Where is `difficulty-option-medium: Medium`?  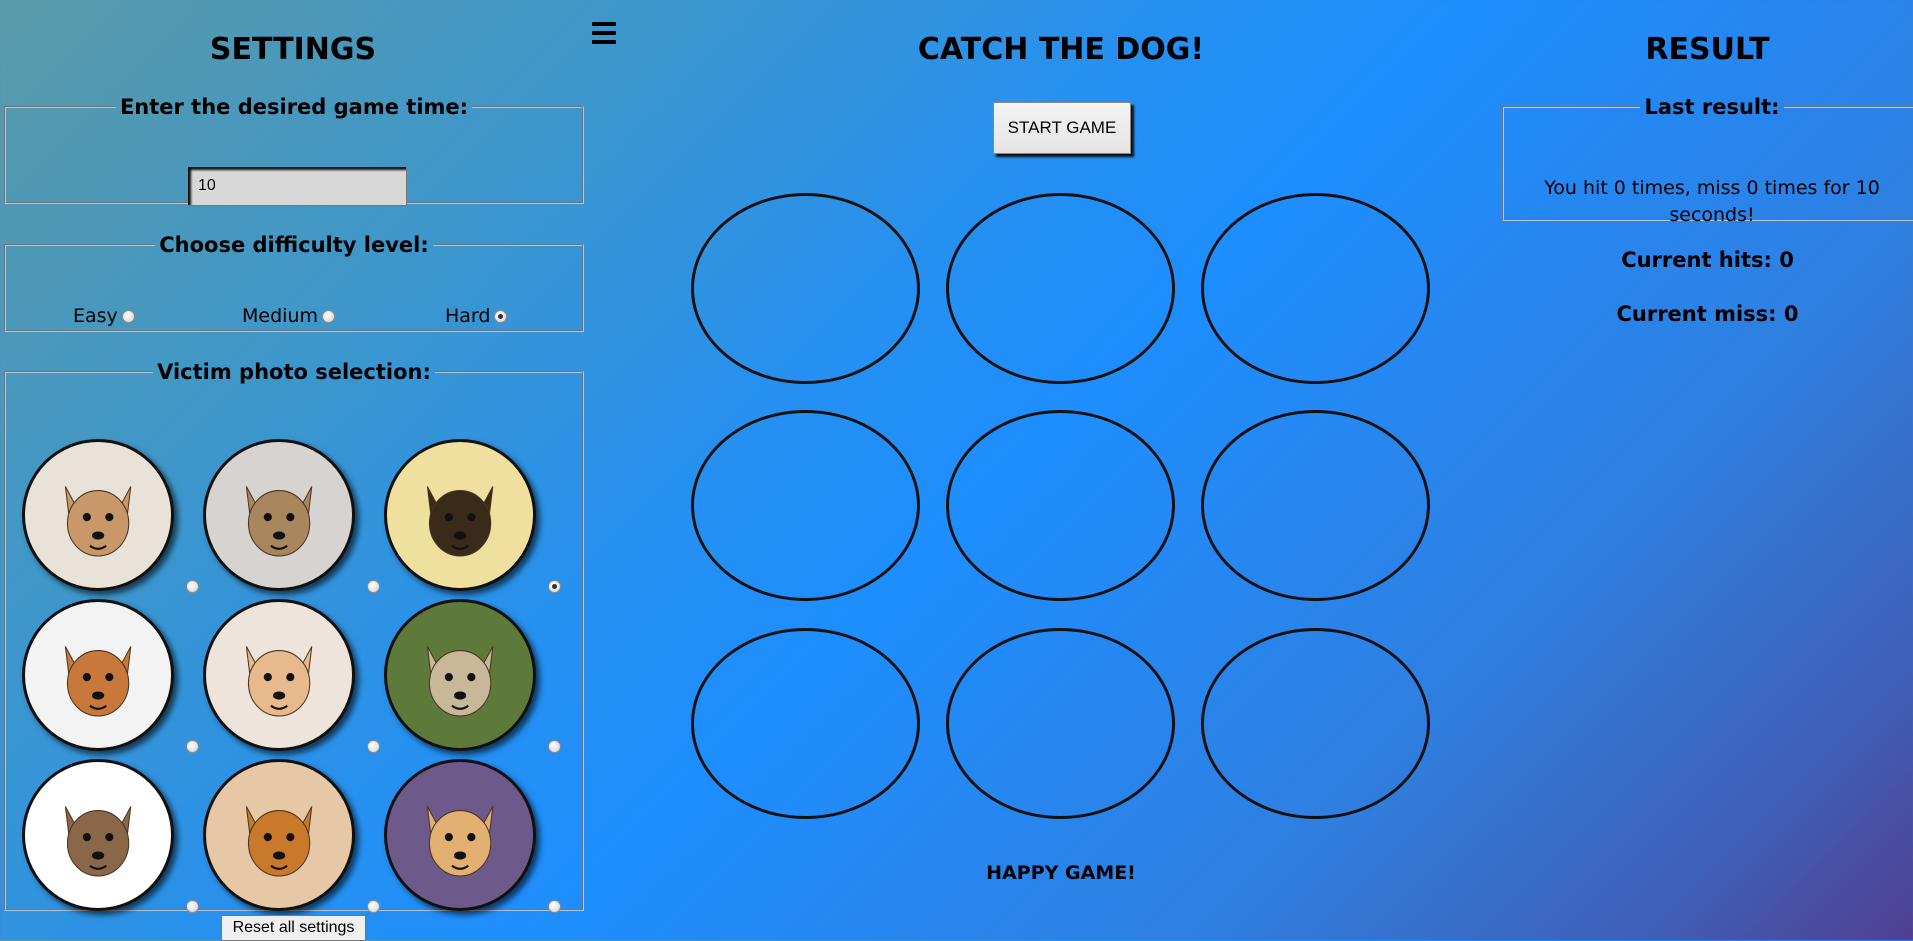
difficulty-option-medium: Medium is located at coordinates (288, 316).